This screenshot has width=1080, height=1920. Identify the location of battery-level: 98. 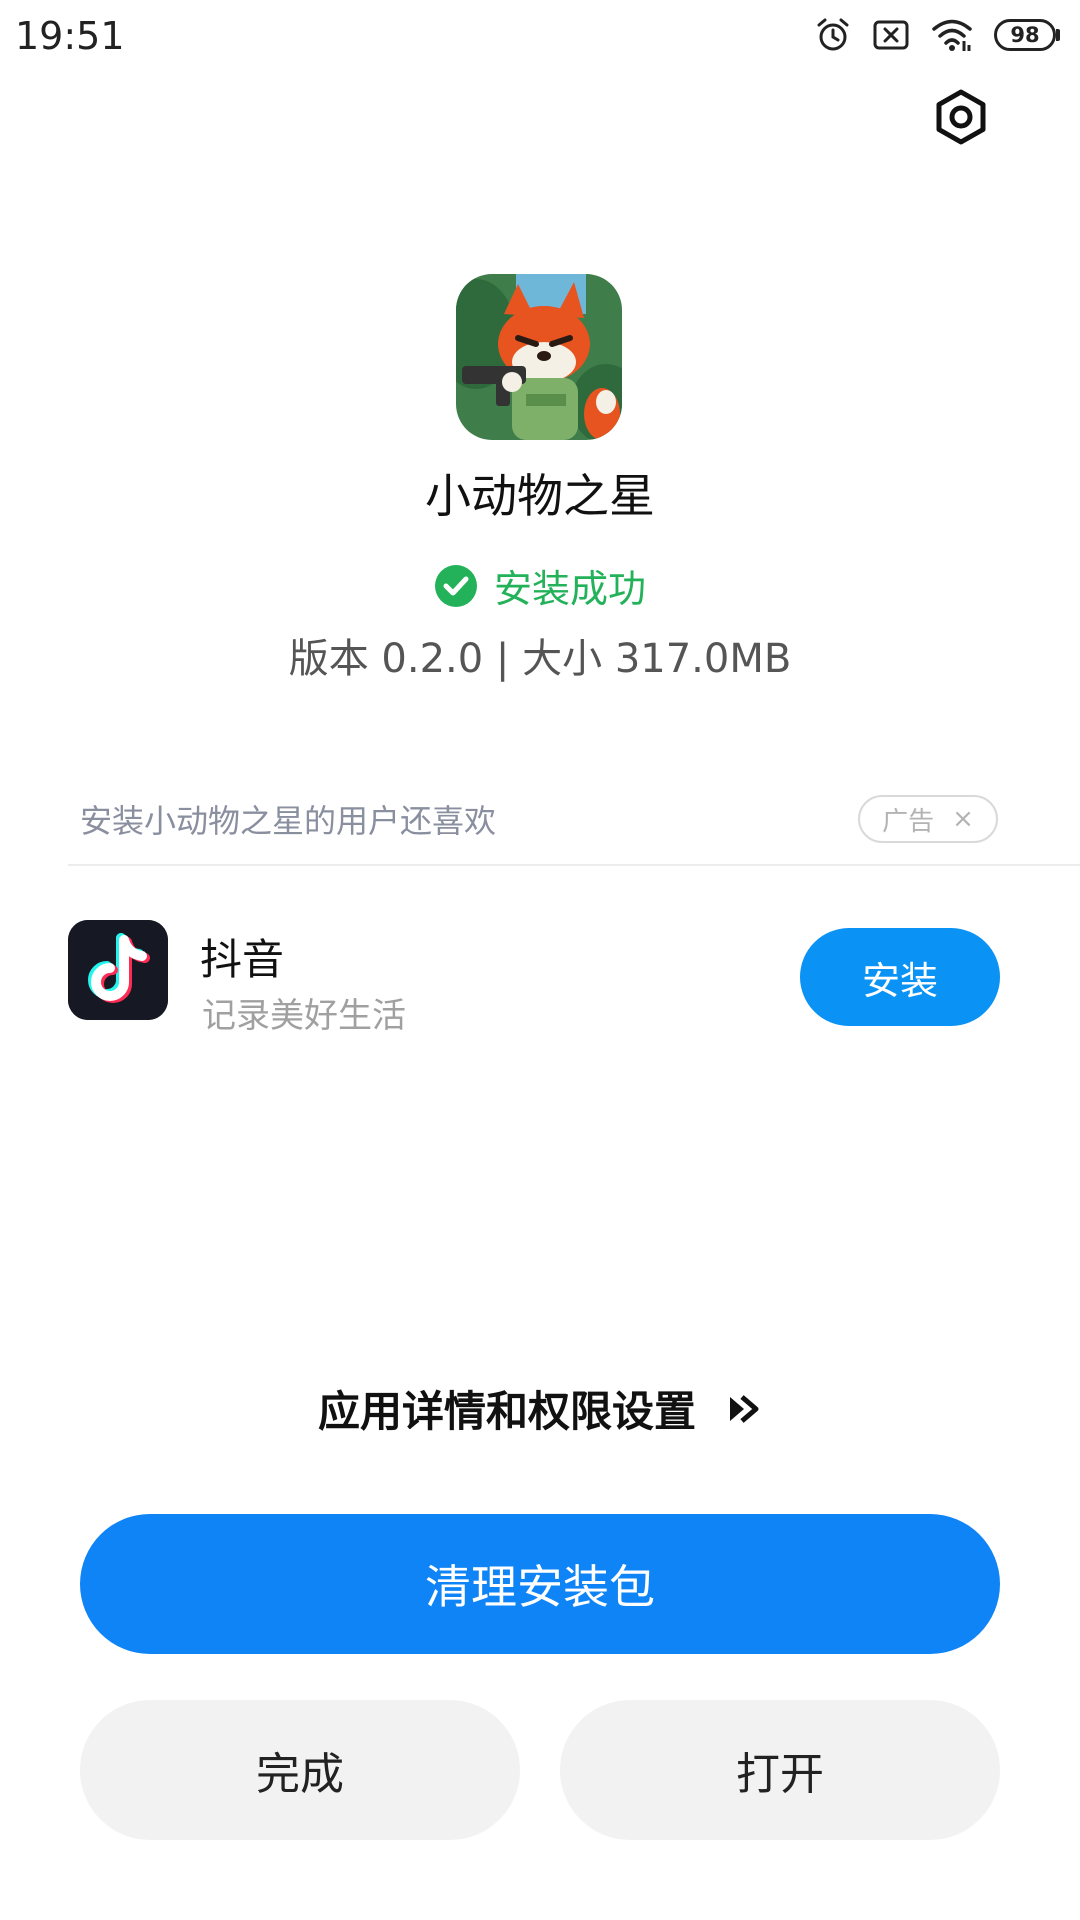
(1025, 35).